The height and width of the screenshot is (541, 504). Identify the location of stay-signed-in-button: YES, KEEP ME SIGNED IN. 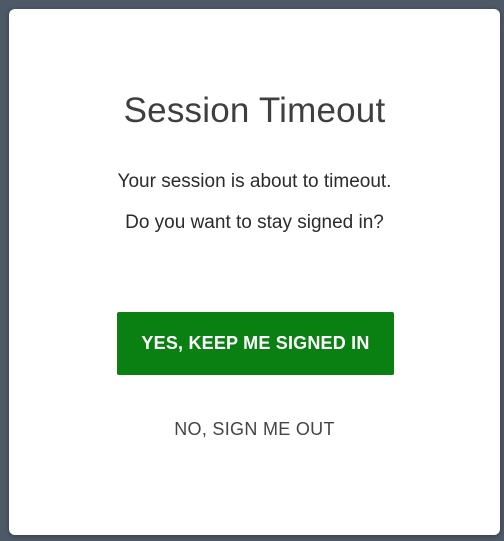
(255, 343).